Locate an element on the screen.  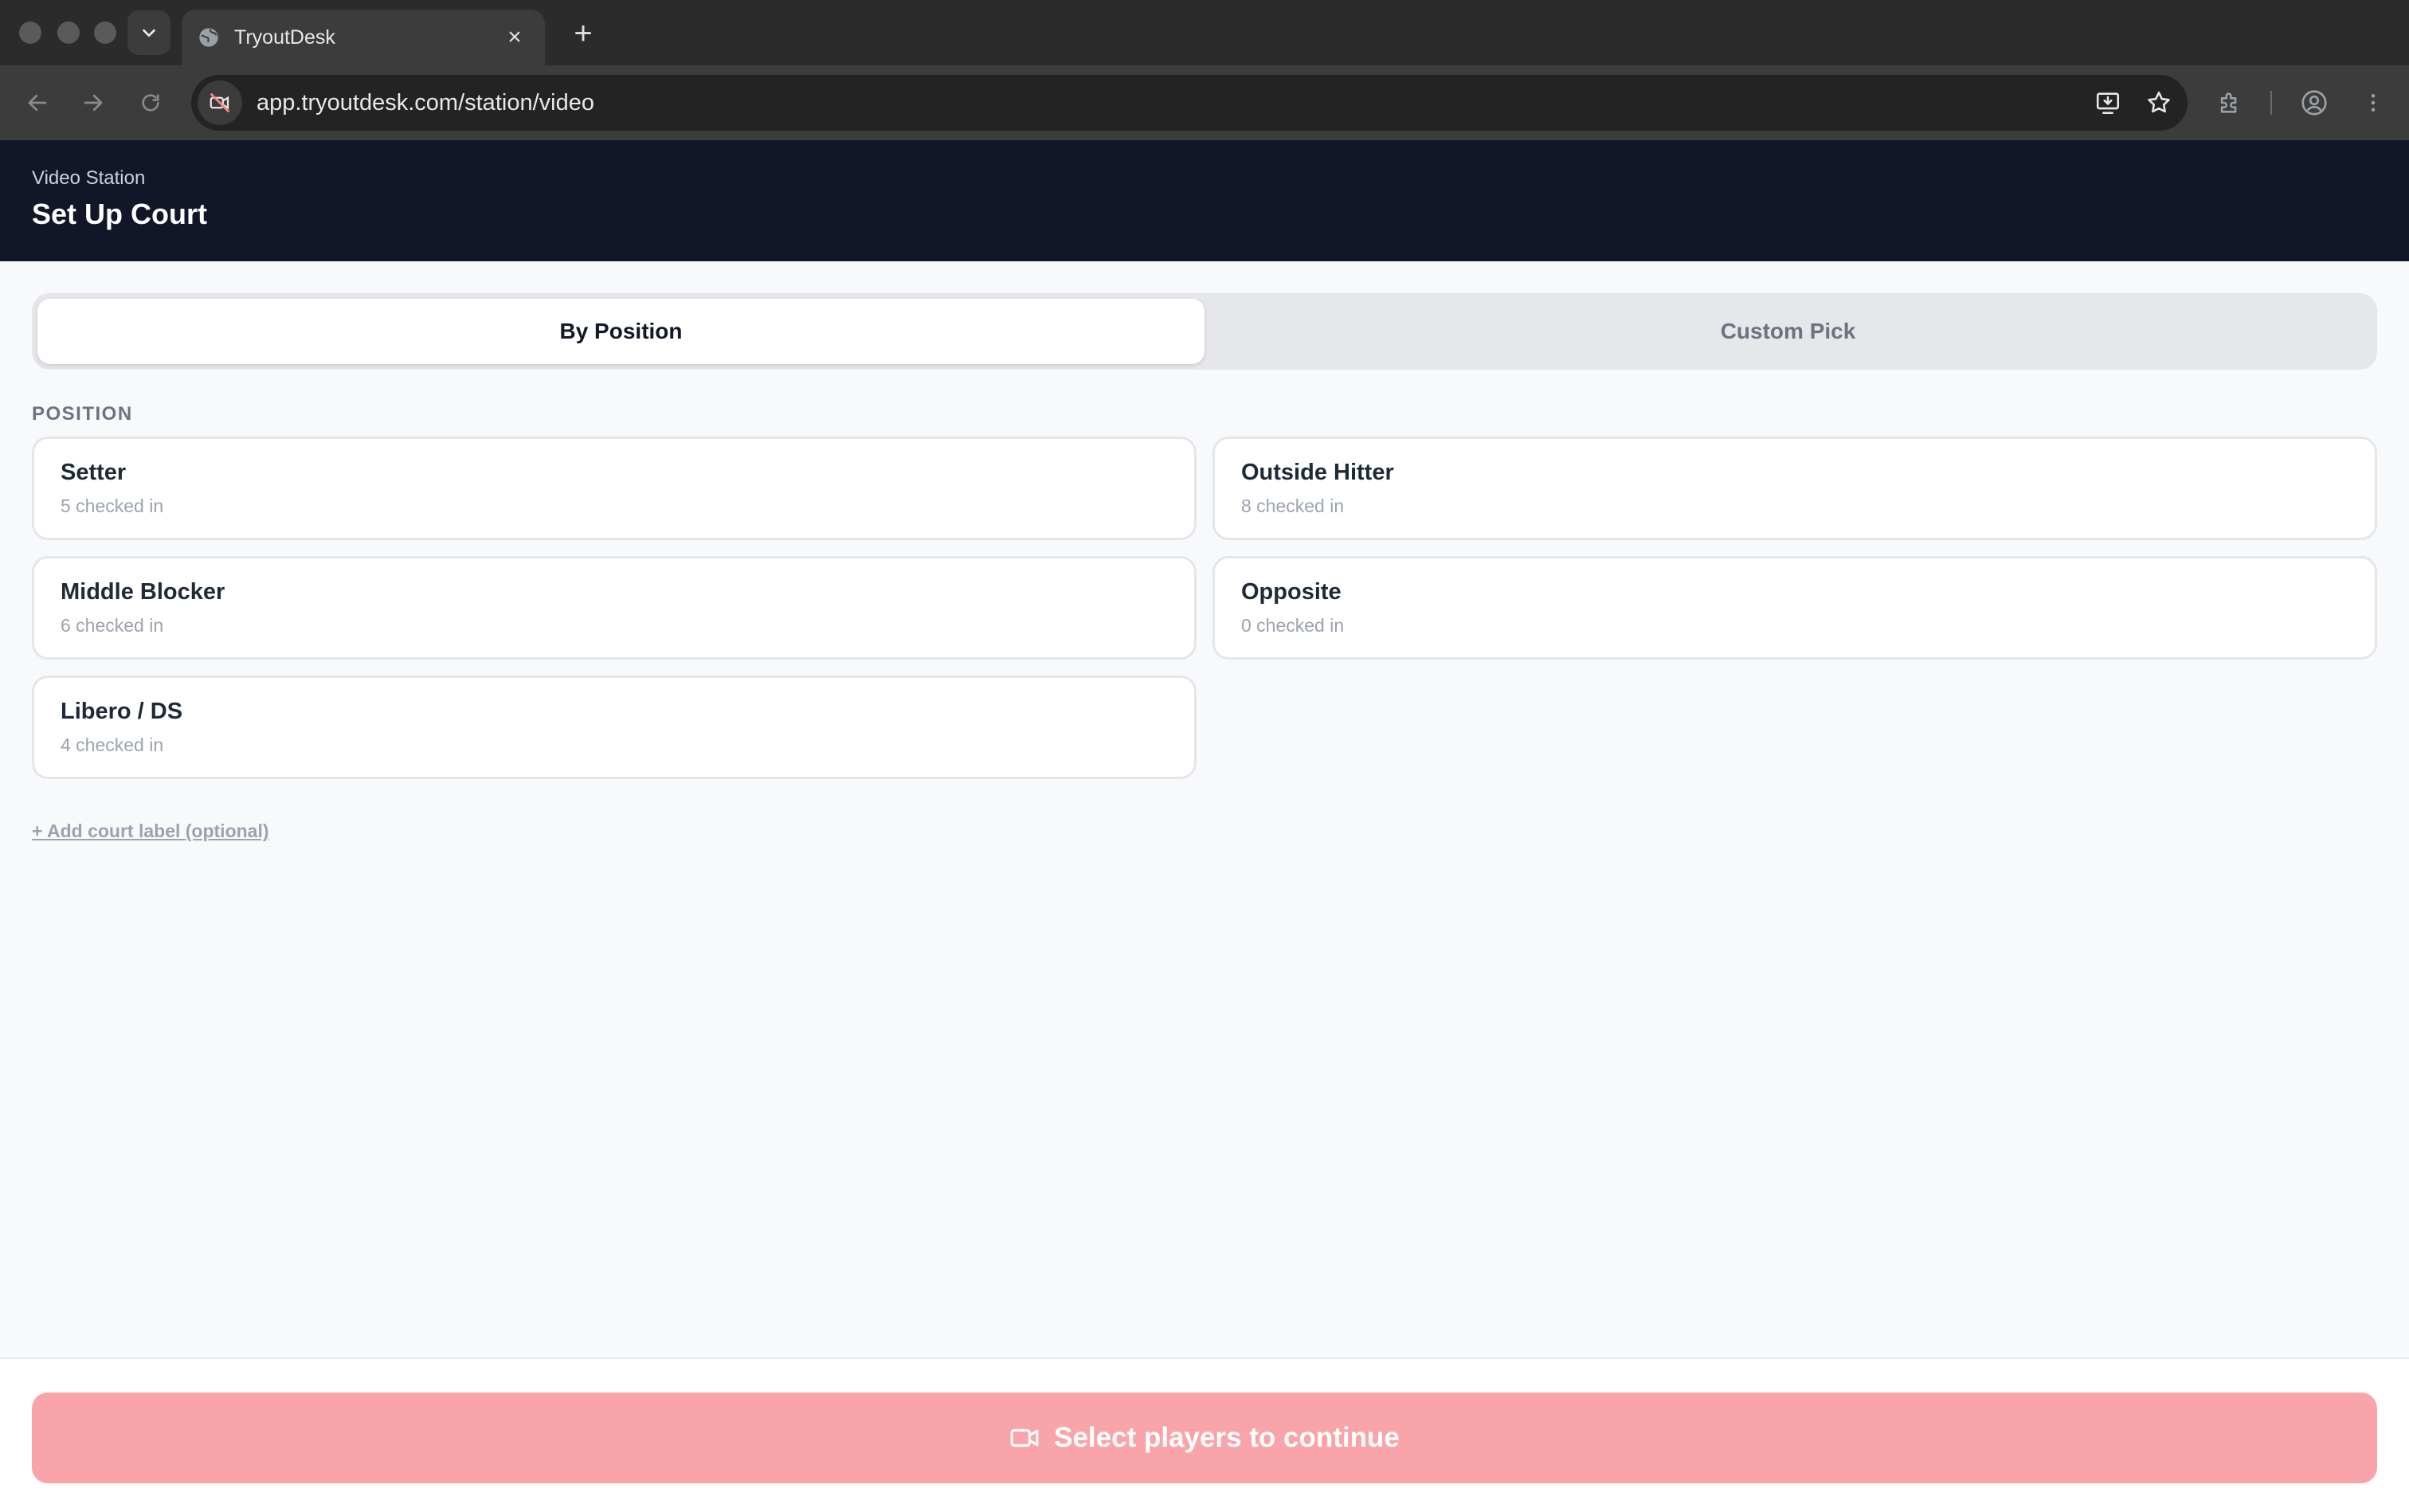
add-court-label-link: + Add court label (optional) is located at coordinates (150, 832).